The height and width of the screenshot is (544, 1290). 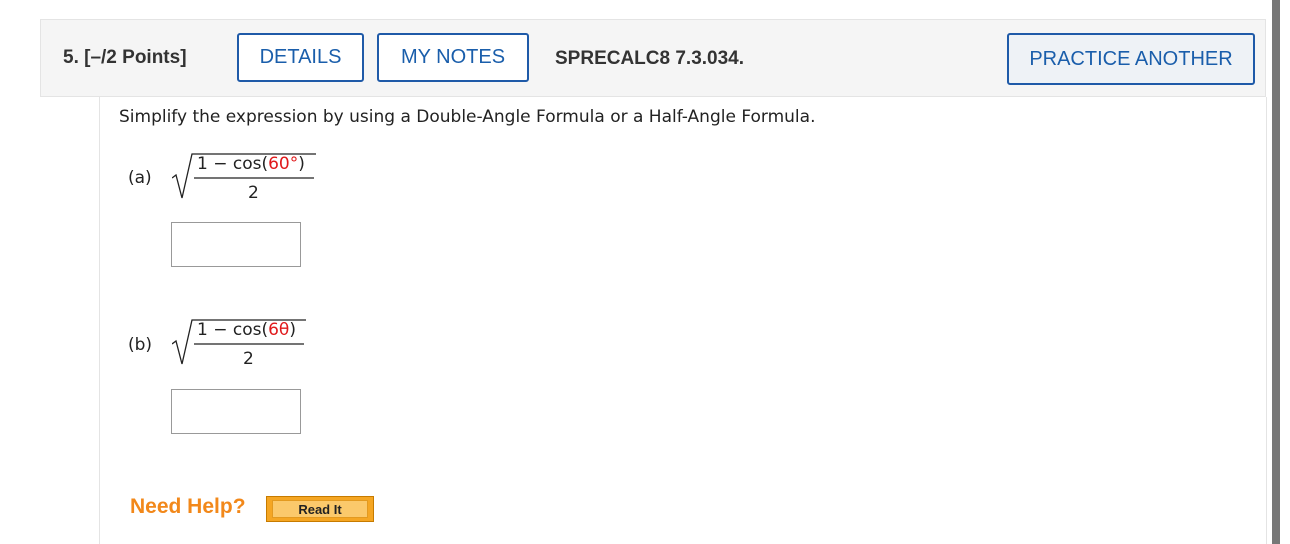 I want to click on details-button: DETAILS, so click(x=300, y=57).